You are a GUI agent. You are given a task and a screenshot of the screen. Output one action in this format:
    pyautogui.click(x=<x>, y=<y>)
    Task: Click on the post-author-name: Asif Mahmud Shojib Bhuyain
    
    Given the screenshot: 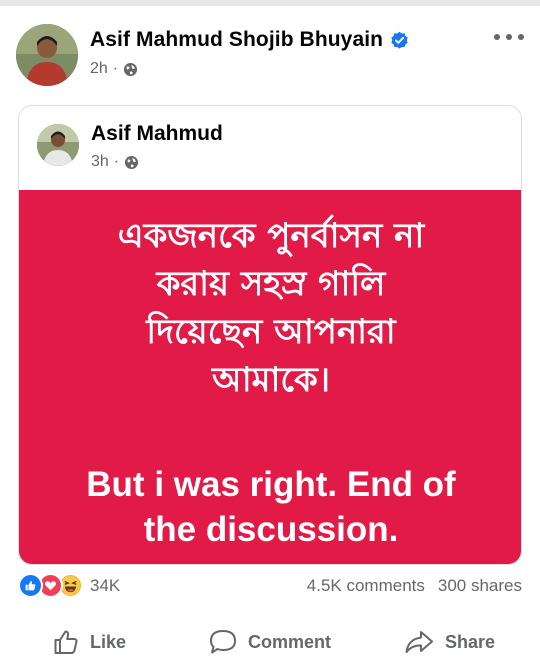 What is the action you would take?
    pyautogui.click(x=236, y=40)
    